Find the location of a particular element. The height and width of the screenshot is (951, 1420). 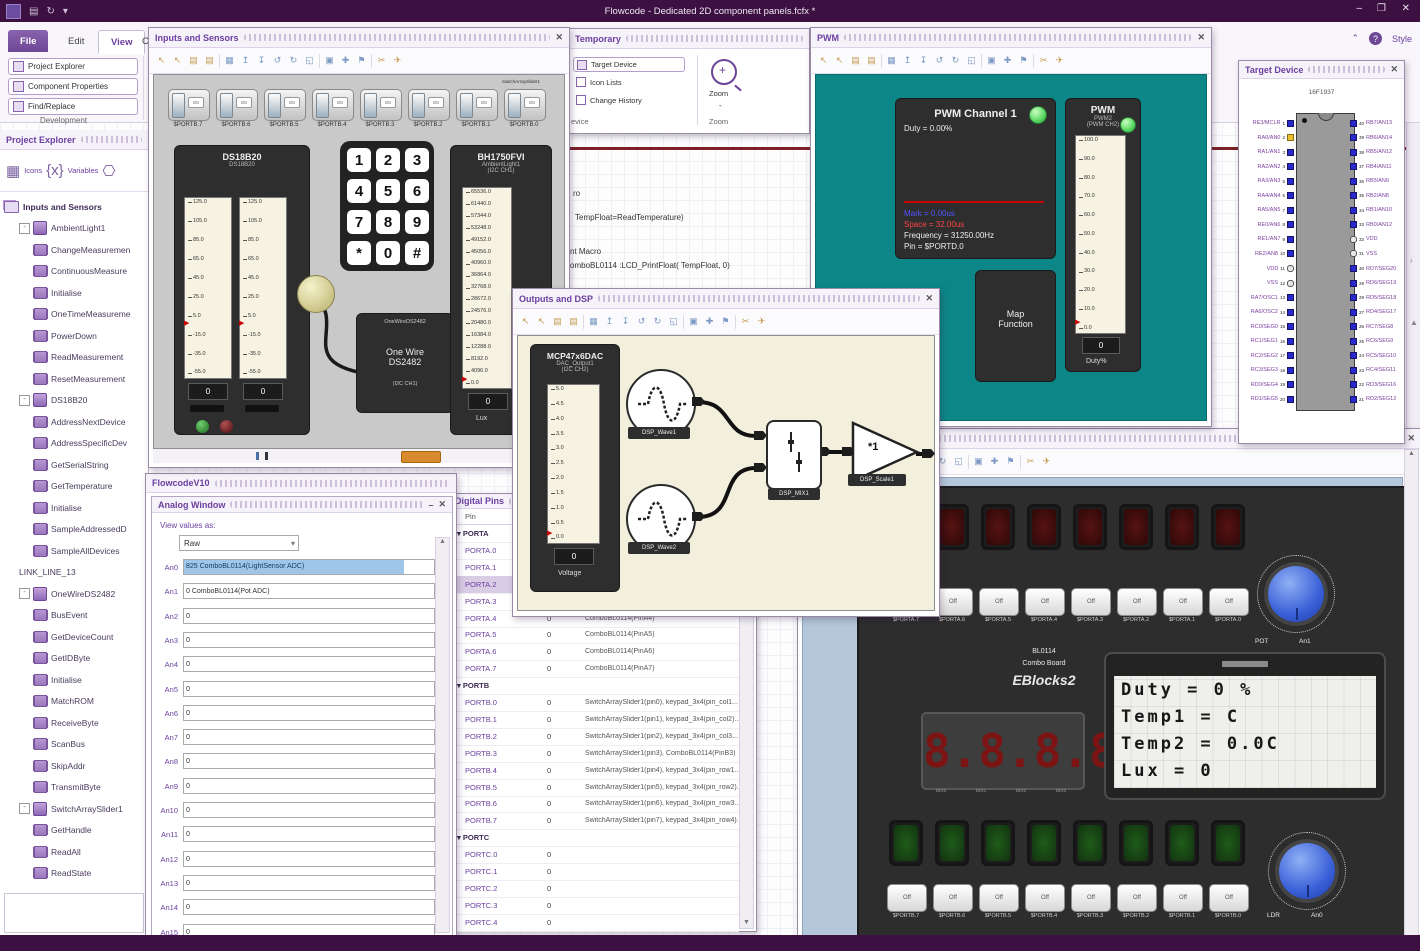

tree-item-switcharrayslider1: - SwitchArraySlider1 is located at coordinates (74, 808).